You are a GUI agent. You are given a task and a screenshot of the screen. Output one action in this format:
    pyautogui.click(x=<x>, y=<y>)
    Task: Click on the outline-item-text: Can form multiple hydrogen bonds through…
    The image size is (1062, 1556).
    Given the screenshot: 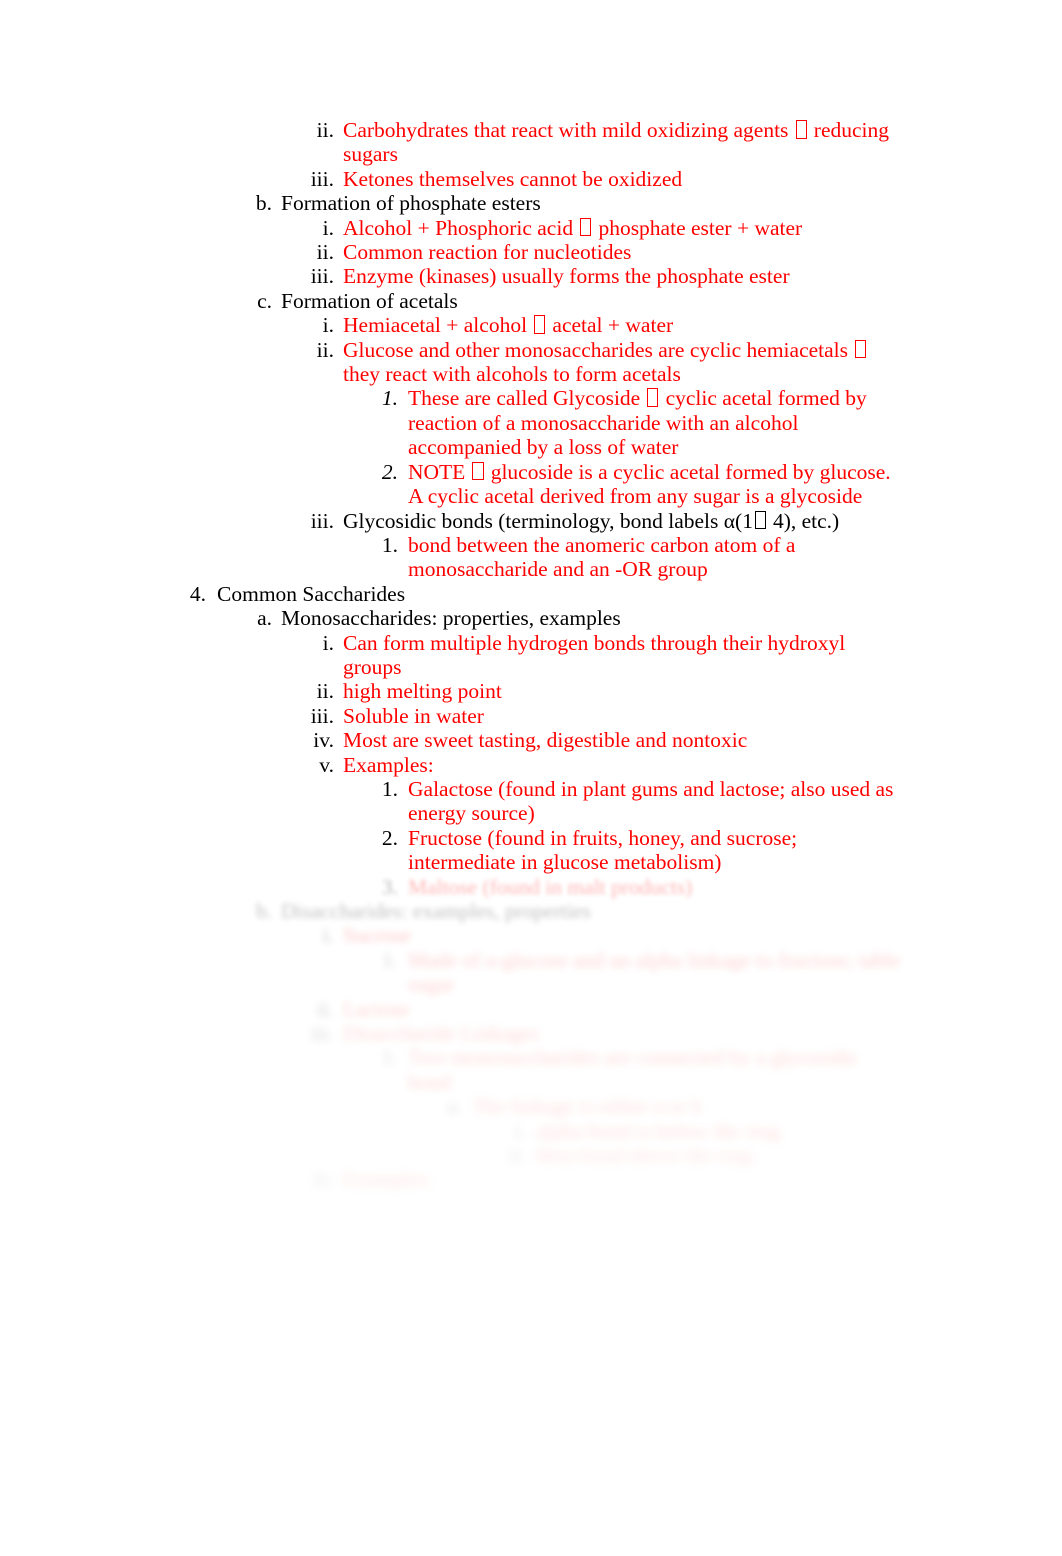 What is the action you would take?
    pyautogui.click(x=594, y=654)
    